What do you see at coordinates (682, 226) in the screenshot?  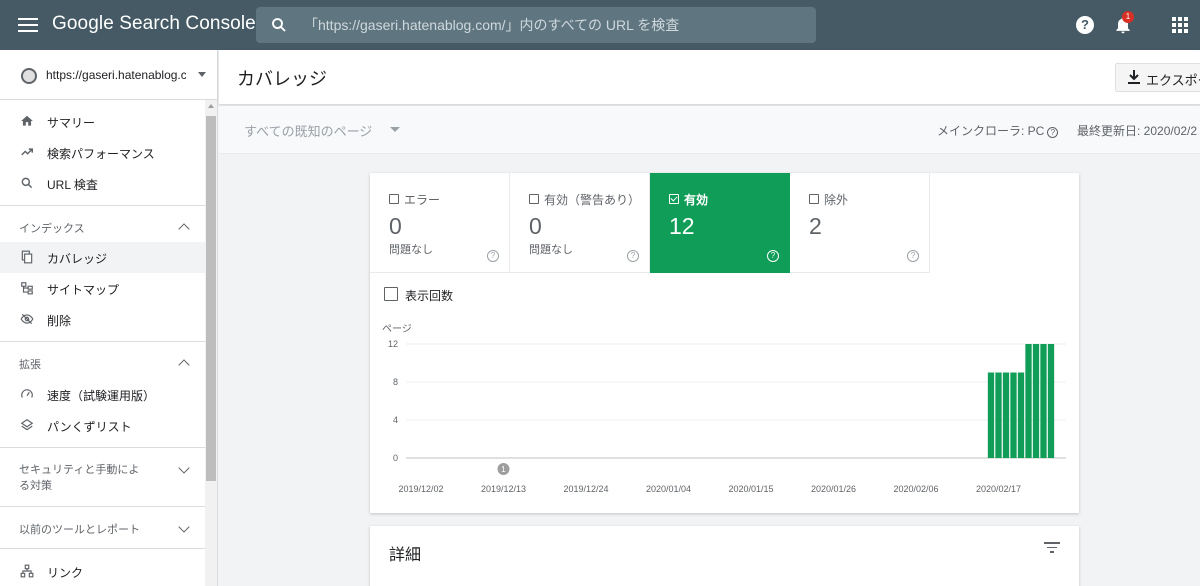 I see `tile-value: 12` at bounding box center [682, 226].